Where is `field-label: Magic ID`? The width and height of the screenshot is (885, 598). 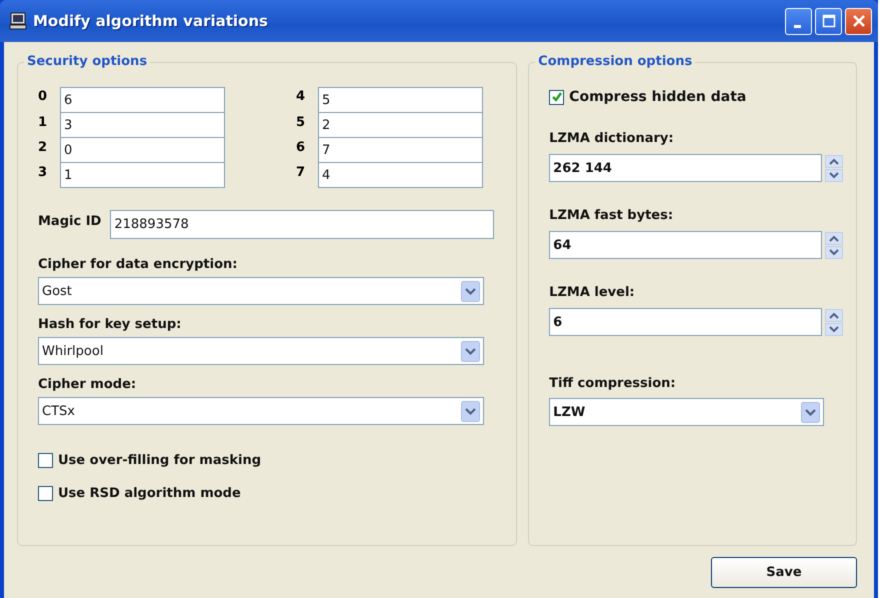 field-label: Magic ID is located at coordinates (70, 221).